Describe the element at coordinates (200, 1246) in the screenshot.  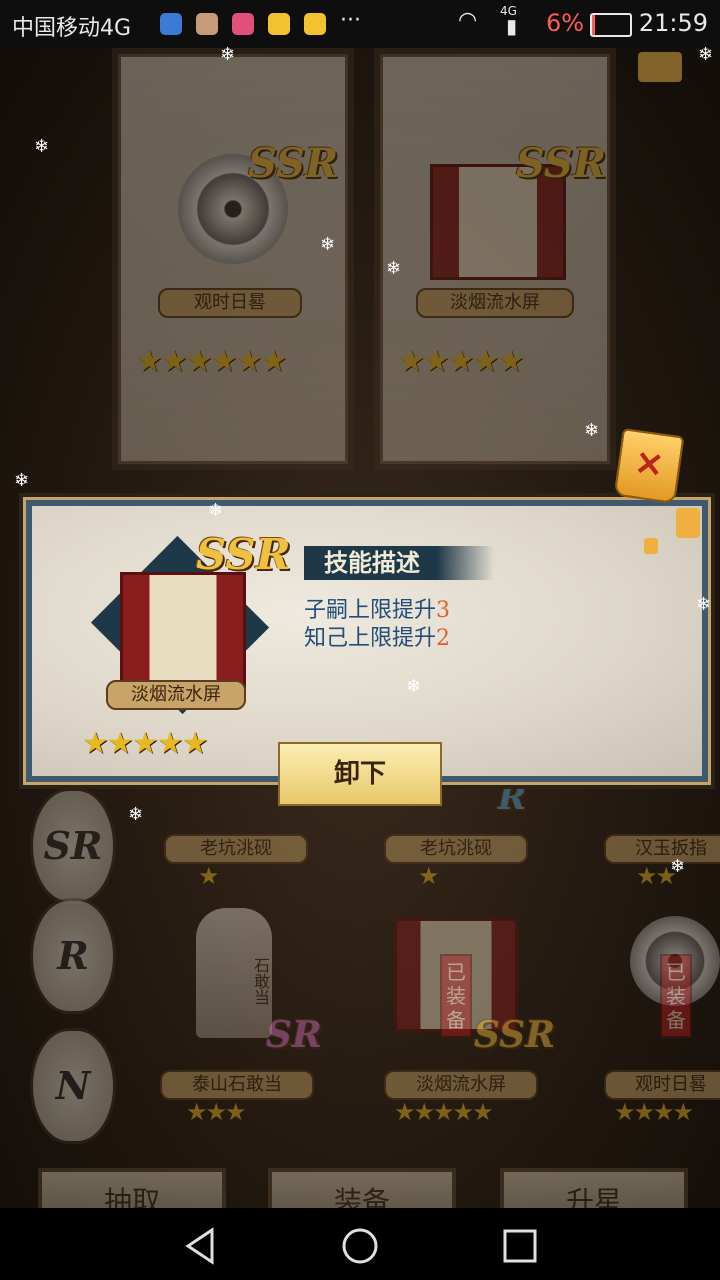
I see `back-icon` at that location.